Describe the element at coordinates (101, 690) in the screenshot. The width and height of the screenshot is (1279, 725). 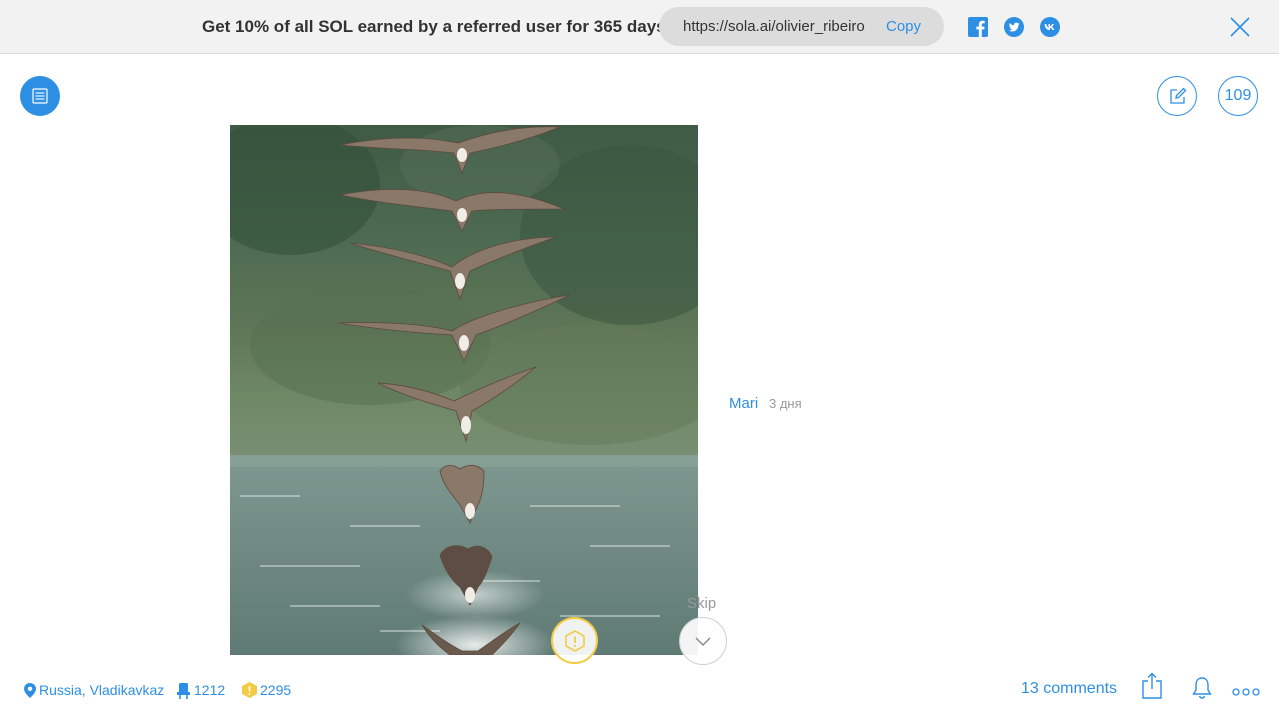
I see `location-text: Russia, Vladikavkaz` at that location.